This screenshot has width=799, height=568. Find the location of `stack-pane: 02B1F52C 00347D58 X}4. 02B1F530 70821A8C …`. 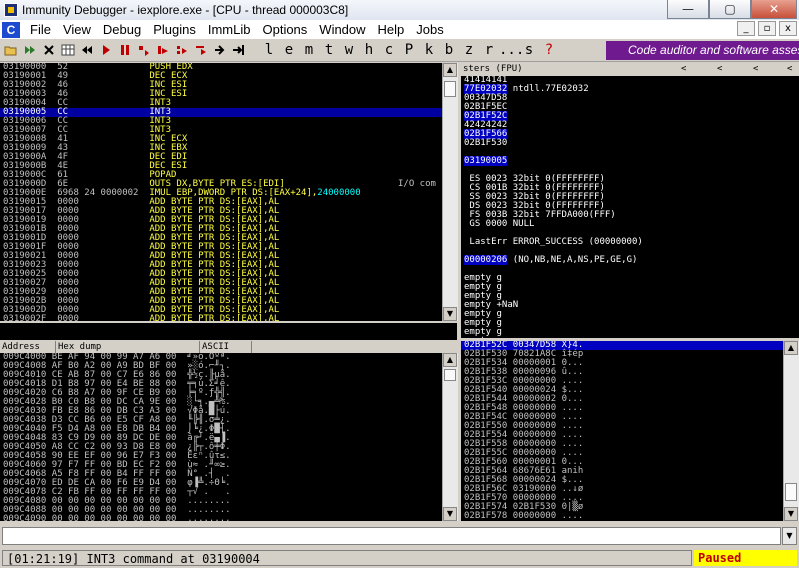

stack-pane: 02B1F52C 00347D58 X}4. 02B1F530 70821A8C … is located at coordinates (622, 431).